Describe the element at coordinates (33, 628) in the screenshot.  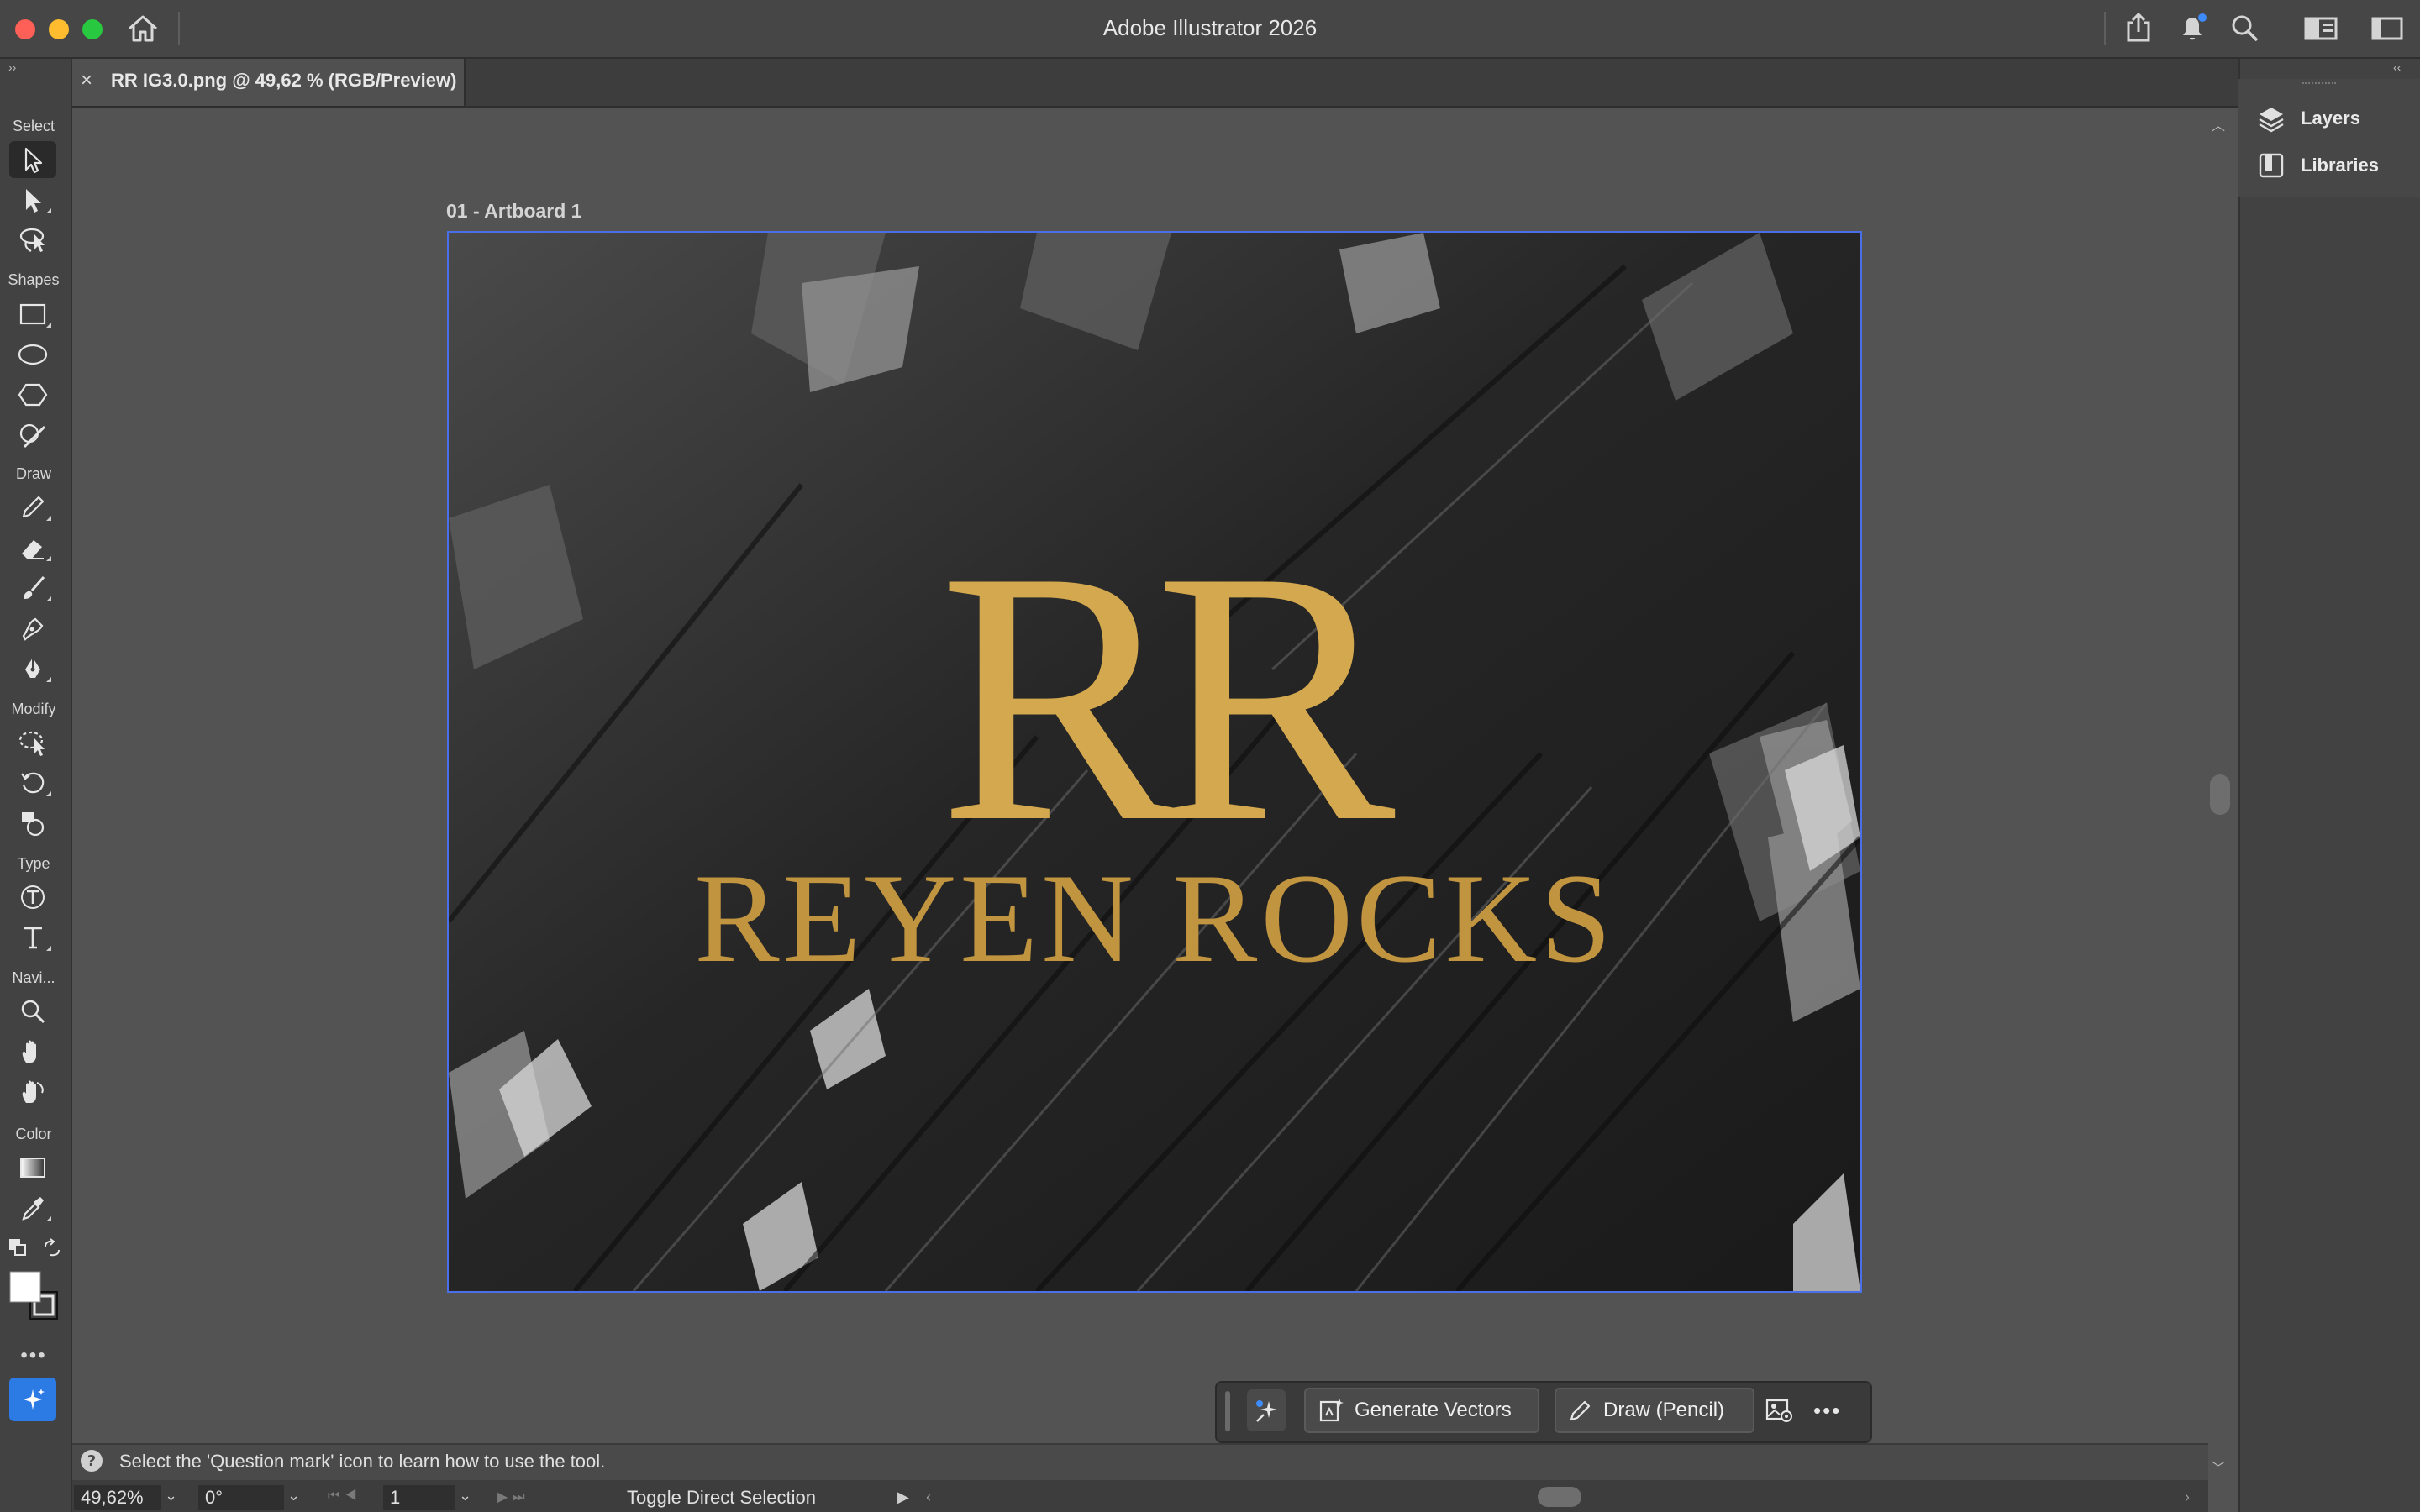
I see `curvature-tool` at that location.